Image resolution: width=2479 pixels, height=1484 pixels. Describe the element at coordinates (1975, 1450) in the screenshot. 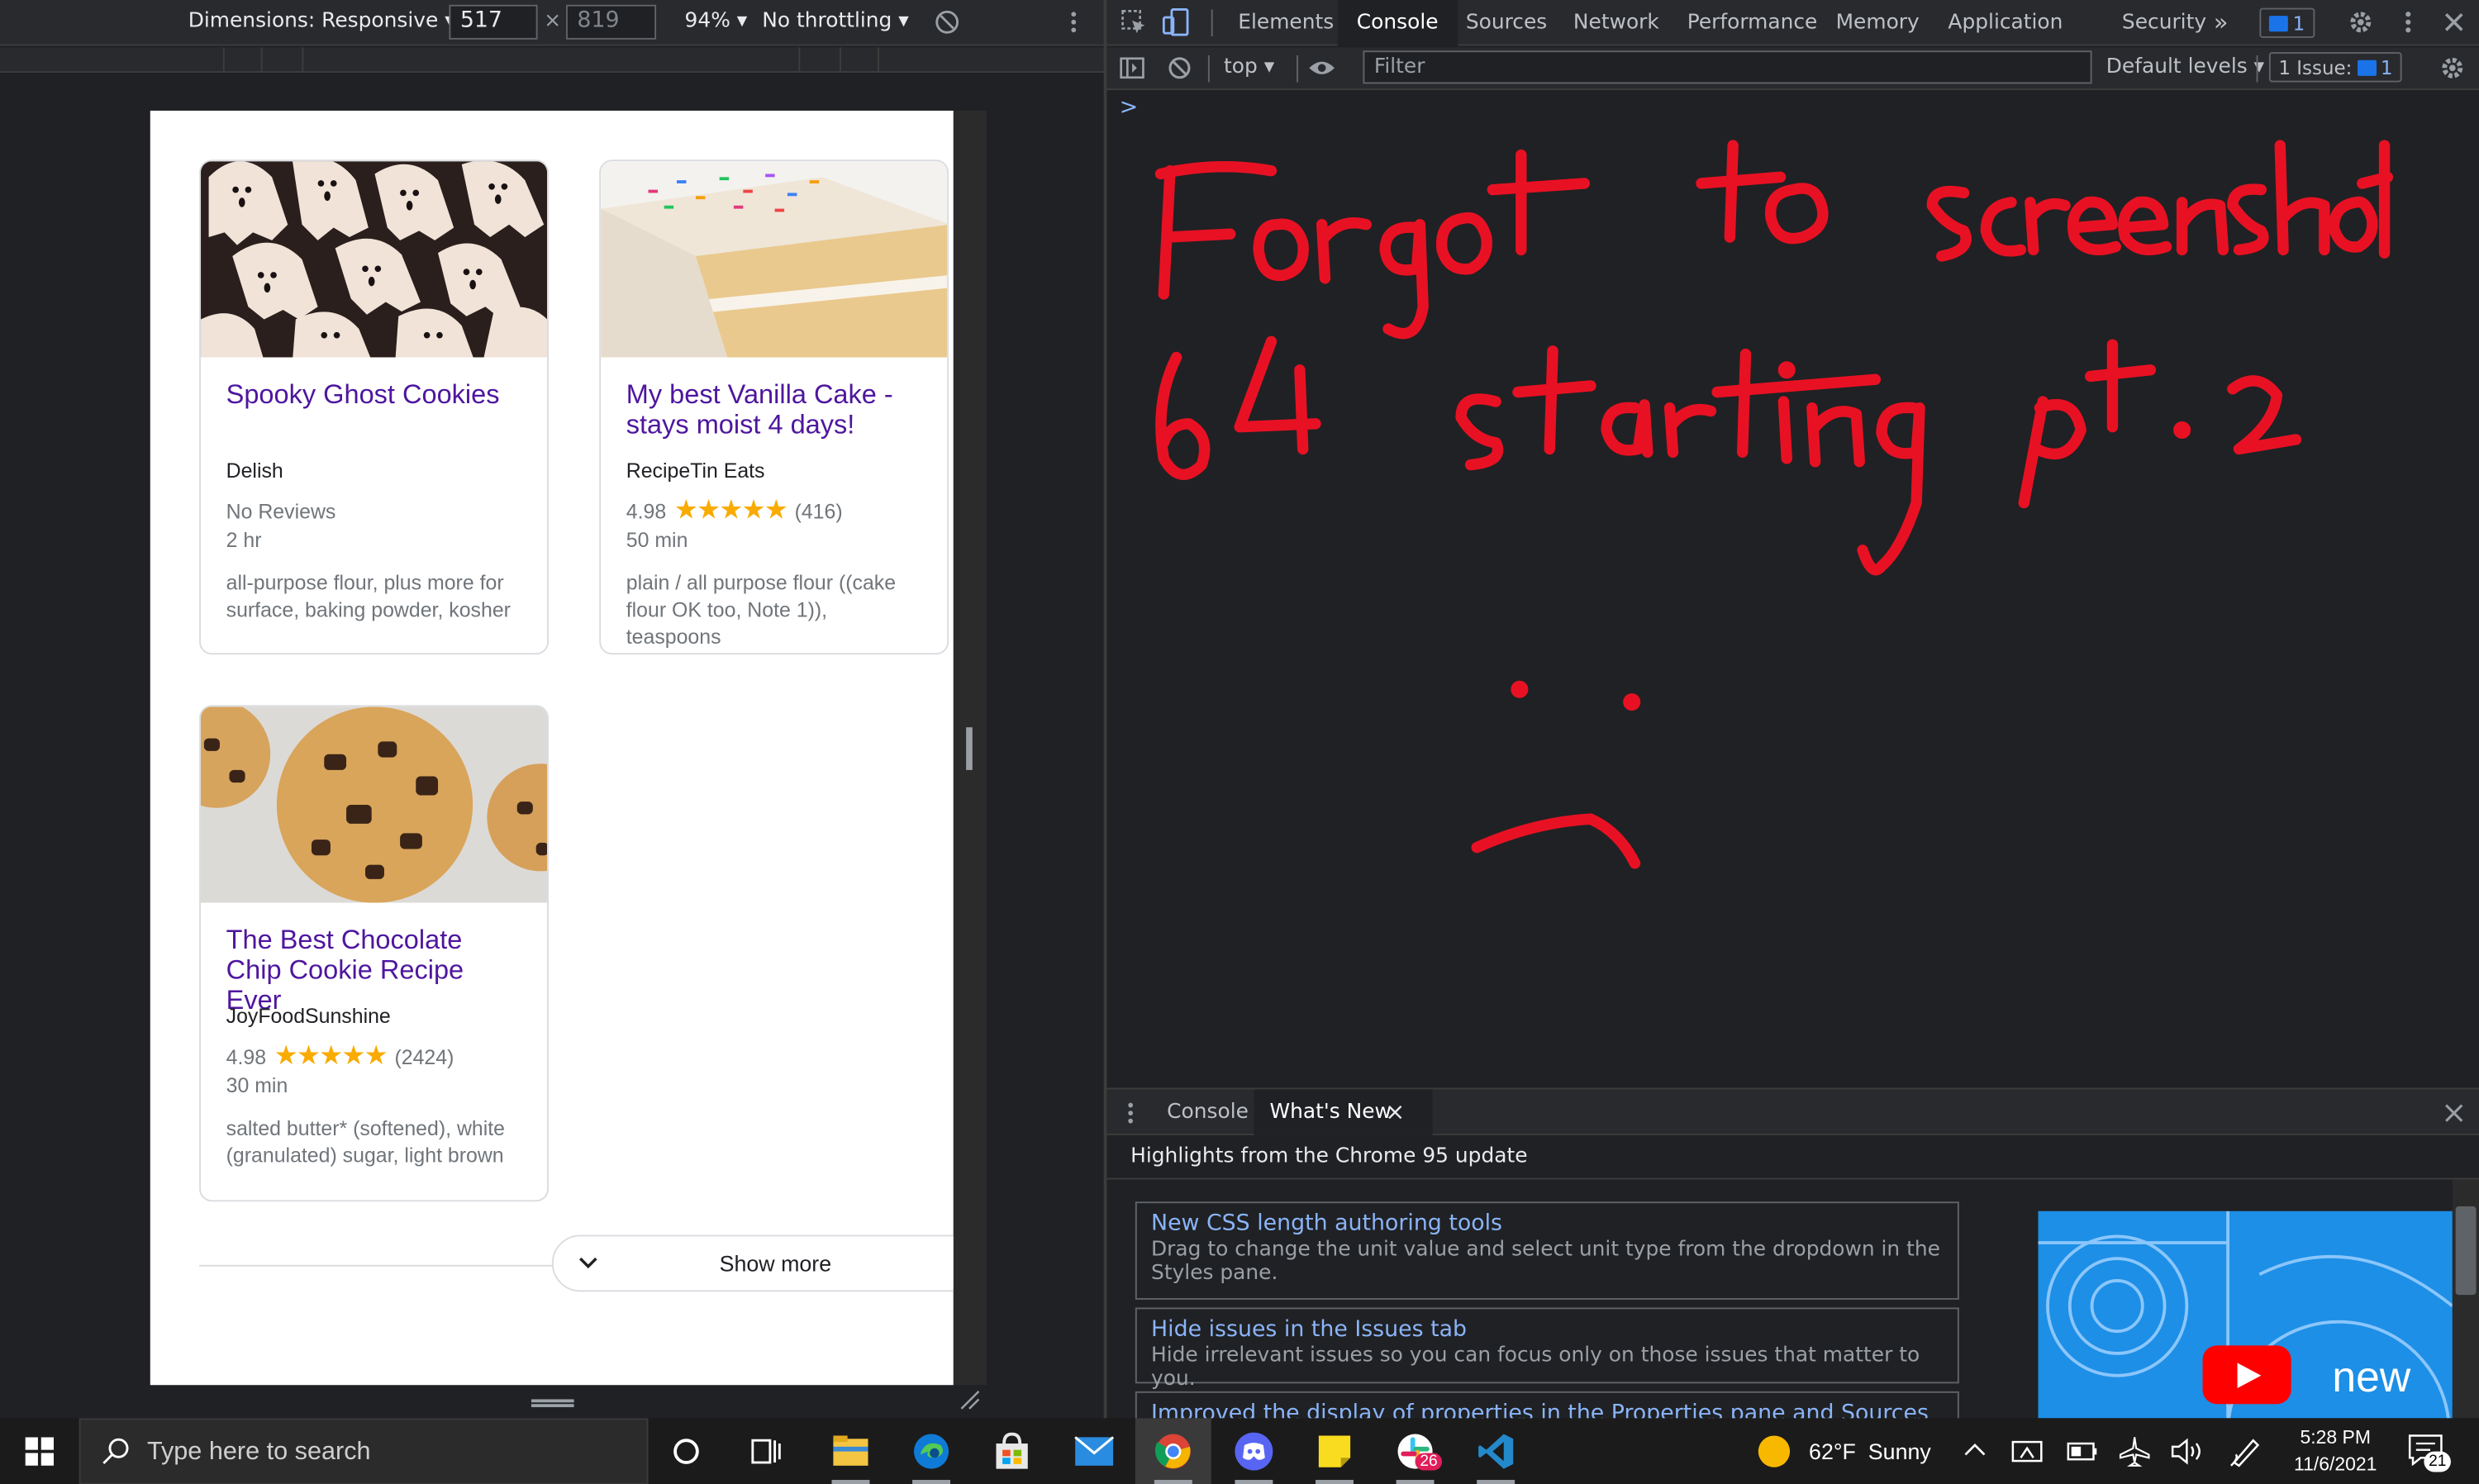

I see `show-hidden-icons-chevron-icon` at that location.